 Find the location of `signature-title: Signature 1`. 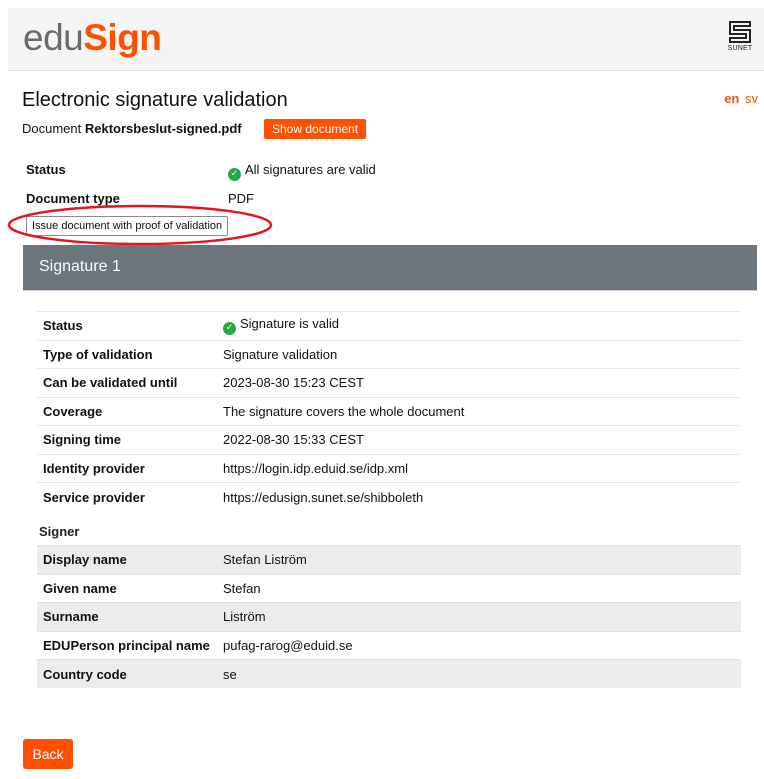

signature-title: Signature 1 is located at coordinates (80, 266).